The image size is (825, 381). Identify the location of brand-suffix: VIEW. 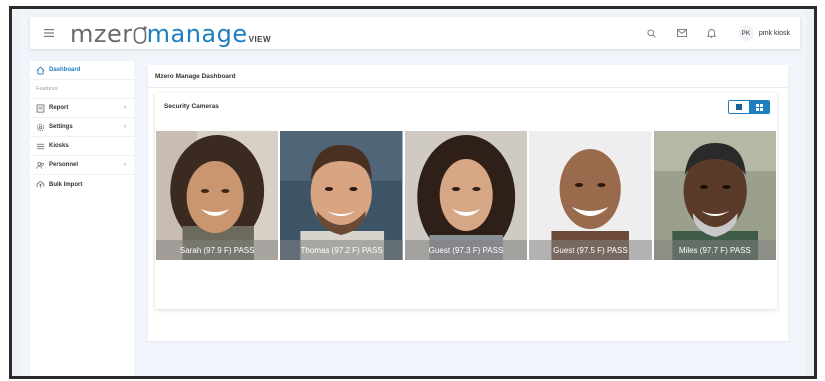
(260, 39).